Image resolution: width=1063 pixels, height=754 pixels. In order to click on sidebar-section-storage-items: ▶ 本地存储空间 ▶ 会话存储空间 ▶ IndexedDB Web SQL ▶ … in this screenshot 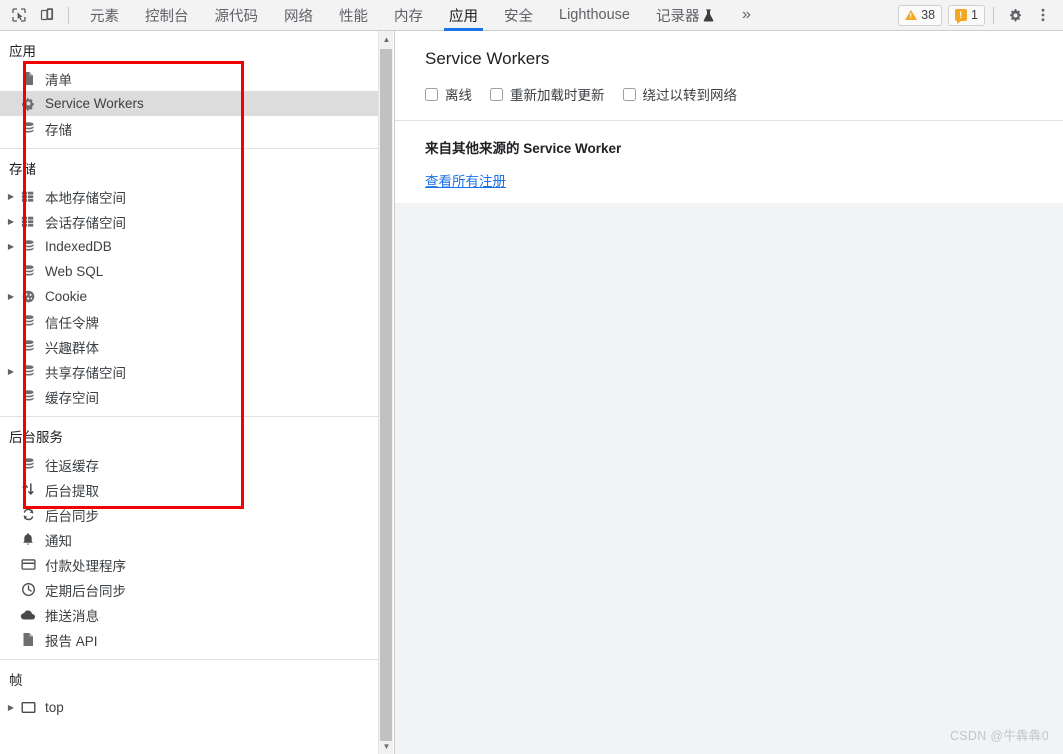, I will do `click(189, 296)`.